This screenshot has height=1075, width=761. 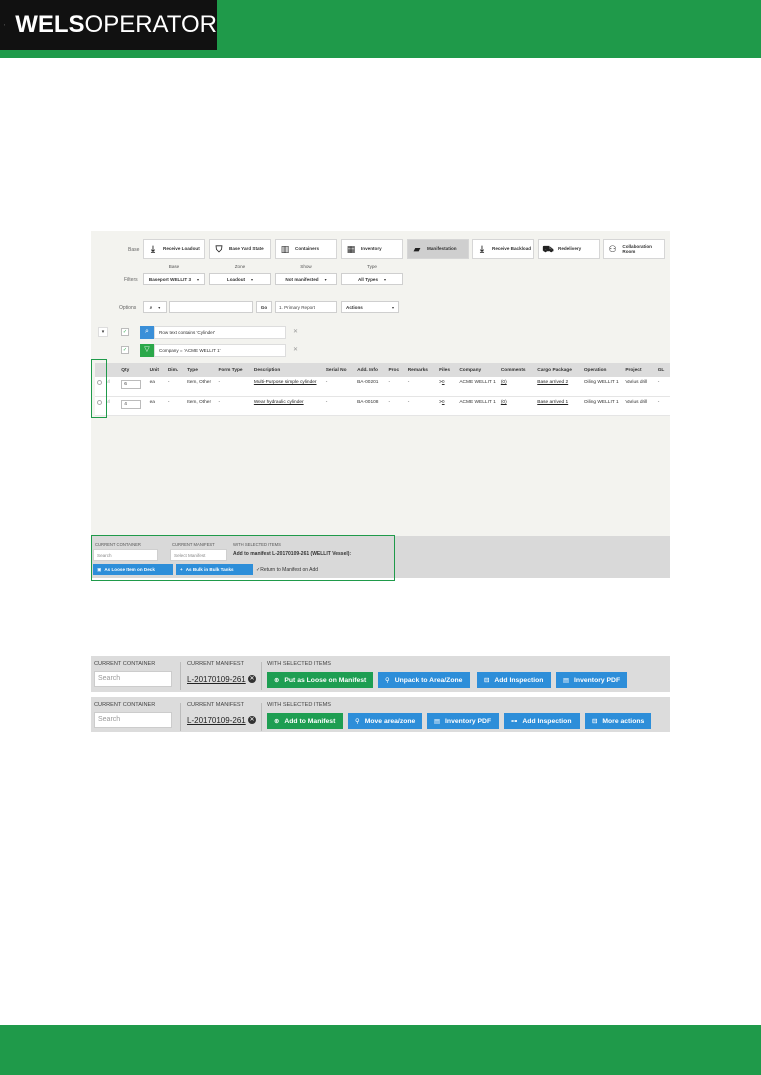 What do you see at coordinates (385, 721) in the screenshot?
I see `move-area-zone-button: ⚲ Move area/zone` at bounding box center [385, 721].